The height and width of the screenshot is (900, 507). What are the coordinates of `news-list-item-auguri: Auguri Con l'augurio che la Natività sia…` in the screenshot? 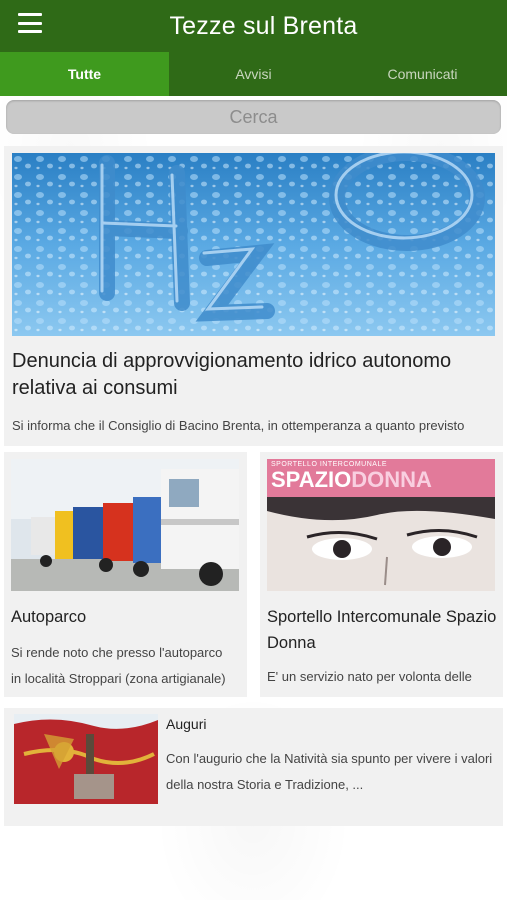 It's located at (253, 767).